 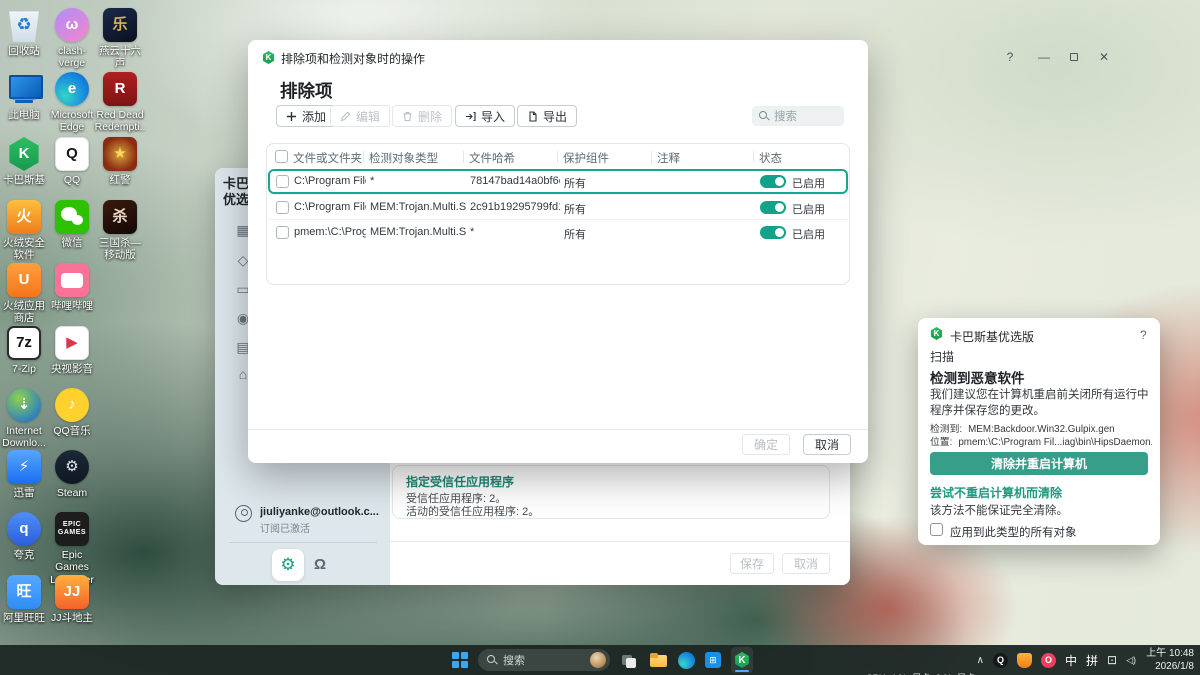 What do you see at coordinates (24, 280) in the screenshot?
I see `huorong-store-icon: U` at bounding box center [24, 280].